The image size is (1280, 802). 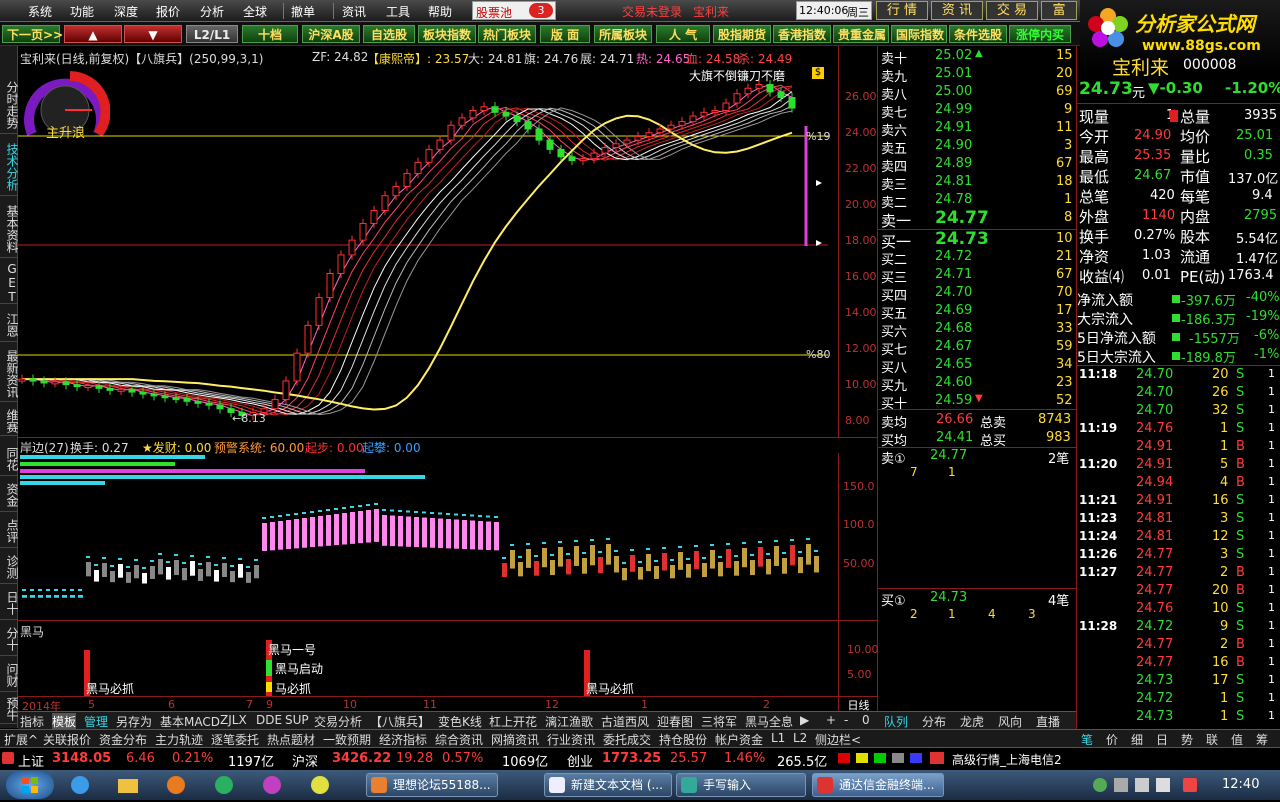 I want to click on indicator-tab: DDE, so click(x=269, y=720).